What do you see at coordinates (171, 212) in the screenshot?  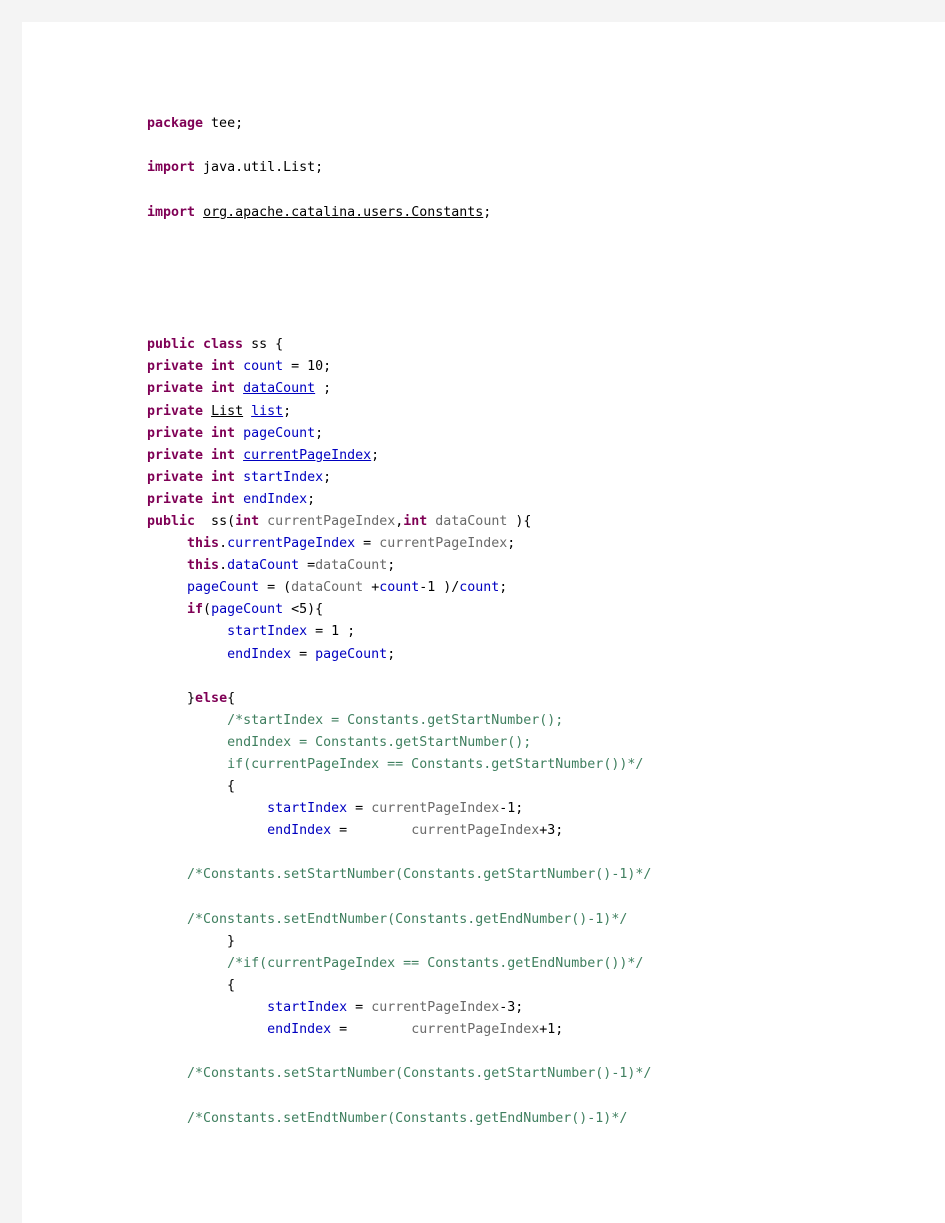 I see `code-token-keyword: import` at bounding box center [171, 212].